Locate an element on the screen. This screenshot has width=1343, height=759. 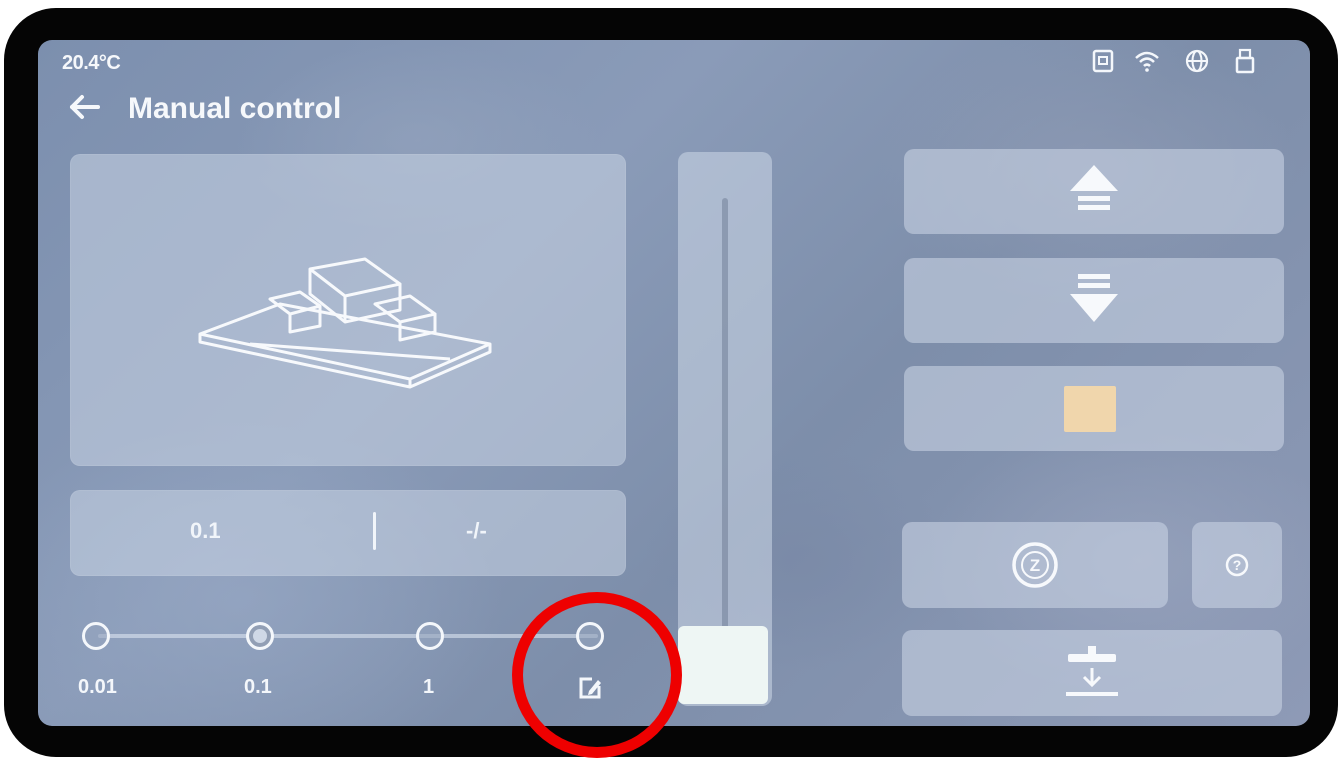
page-title: Manual control is located at coordinates (235, 108).